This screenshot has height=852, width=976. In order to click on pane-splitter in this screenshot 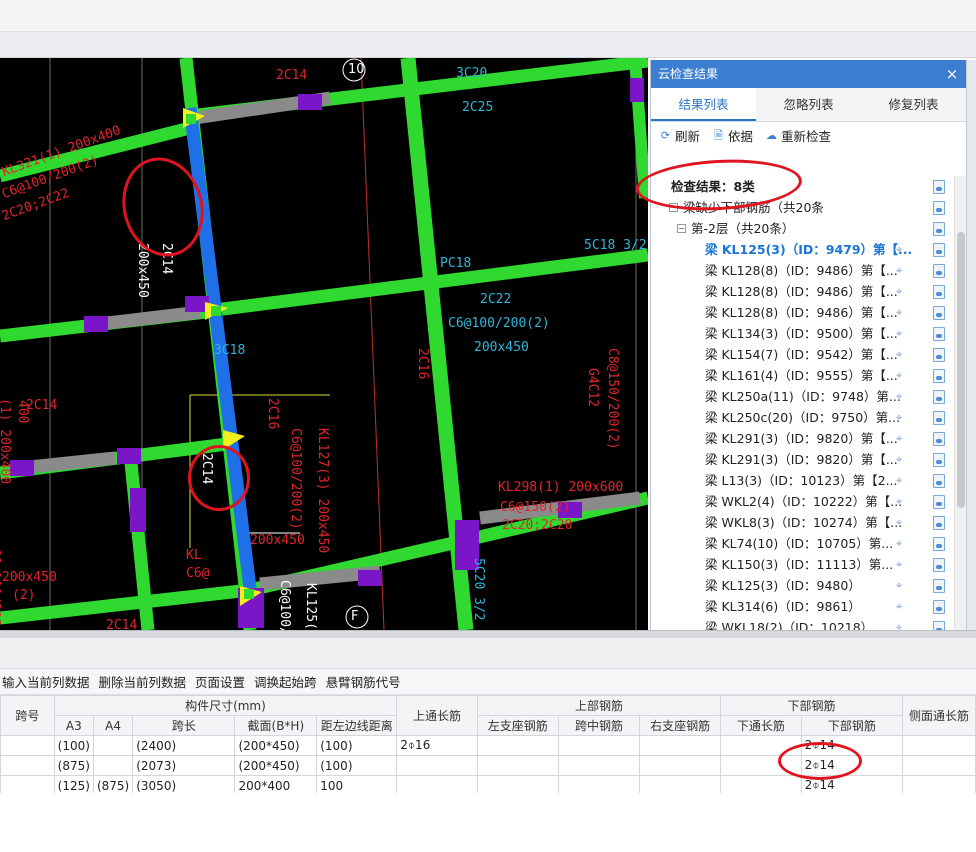, I will do `click(488, 634)`.